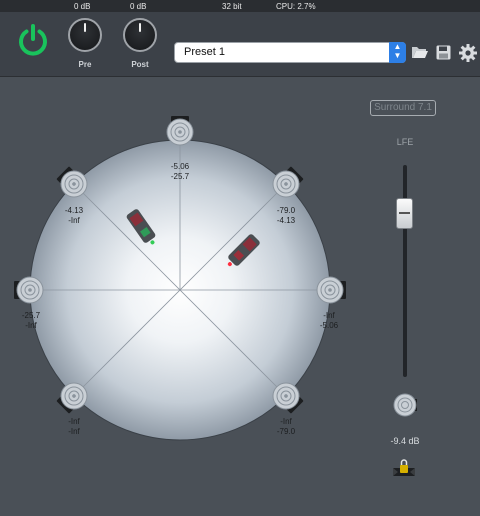 This screenshot has height=516, width=480. What do you see at coordinates (85, 64) in the screenshot?
I see `pre-label: Pre` at bounding box center [85, 64].